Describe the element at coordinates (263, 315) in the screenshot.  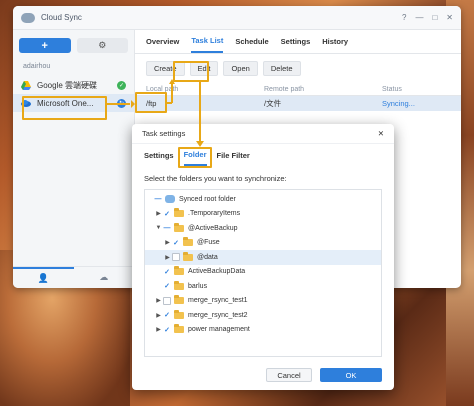
I see `tree-node: ▶ ✓ merge_rsync_test2` at that location.